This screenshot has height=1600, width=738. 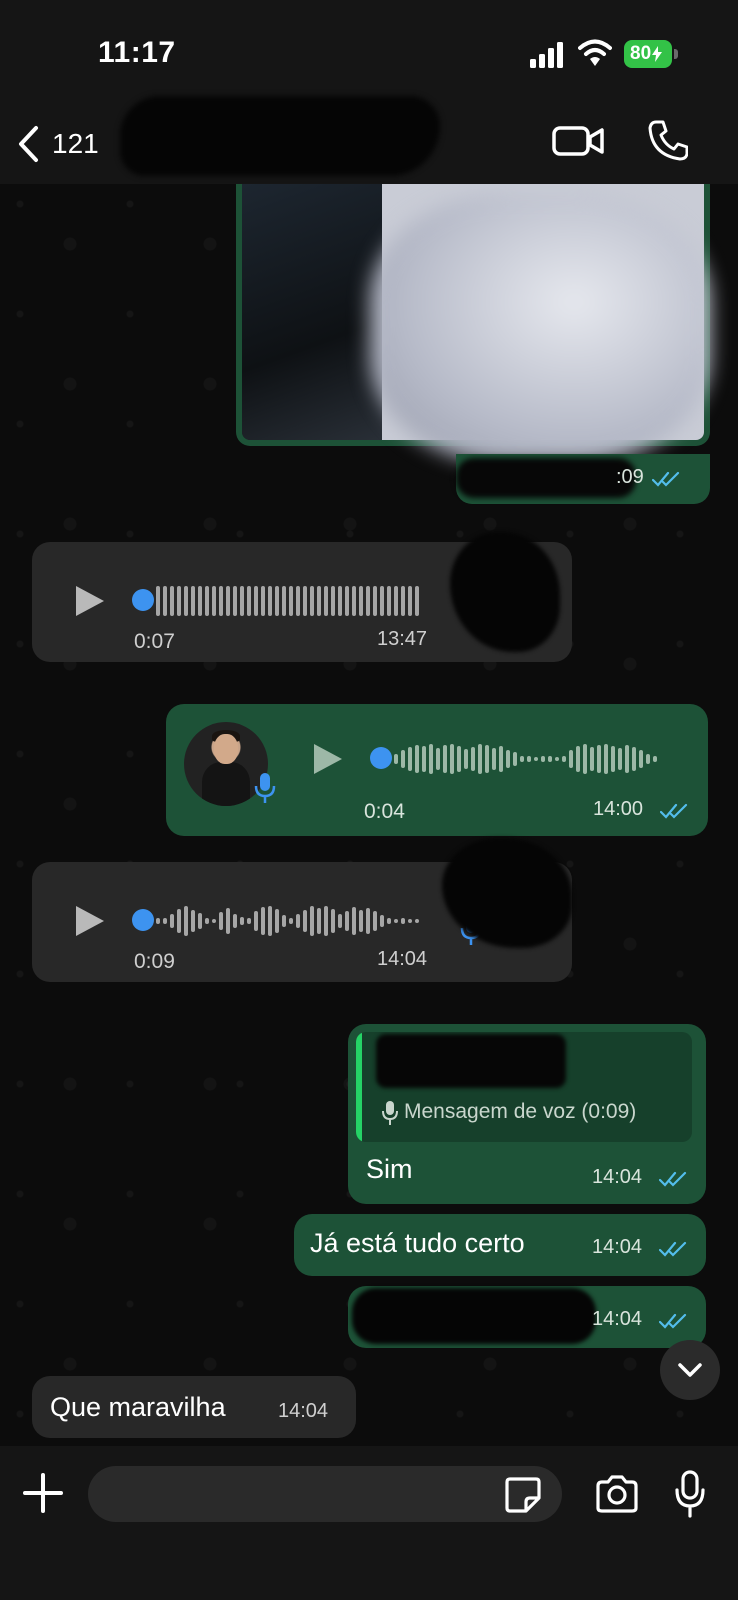 What do you see at coordinates (75, 143) in the screenshot?
I see `unread-count: 121` at bounding box center [75, 143].